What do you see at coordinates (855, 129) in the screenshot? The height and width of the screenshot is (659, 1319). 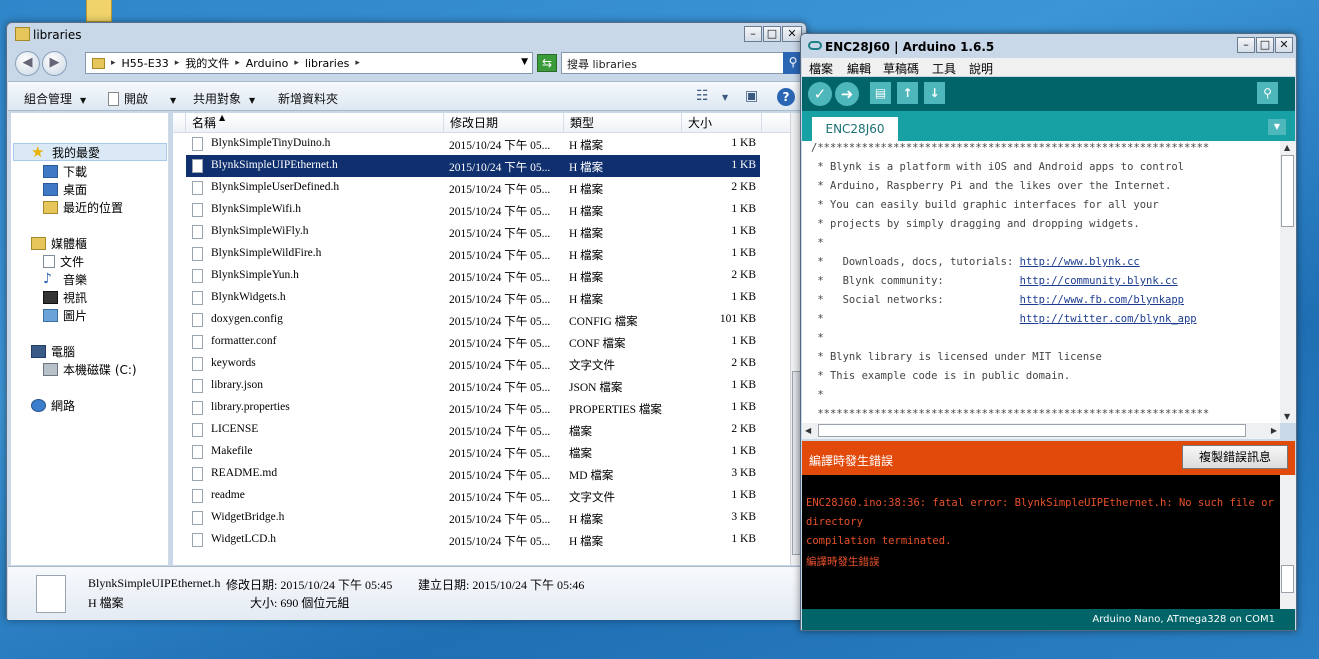 I see `tab-enc28j60: ENC28J60` at bounding box center [855, 129].